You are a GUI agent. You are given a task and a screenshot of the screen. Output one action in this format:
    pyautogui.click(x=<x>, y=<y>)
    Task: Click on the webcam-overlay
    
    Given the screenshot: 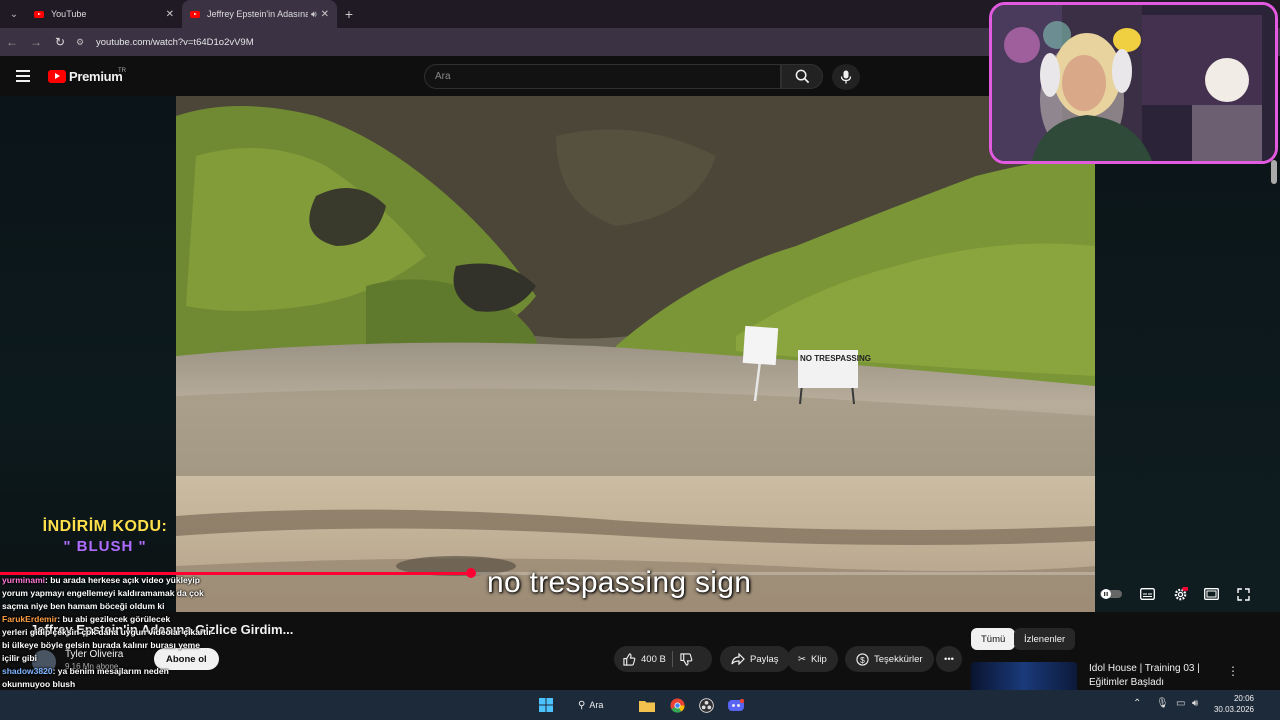 What is the action you would take?
    pyautogui.click(x=1133, y=83)
    